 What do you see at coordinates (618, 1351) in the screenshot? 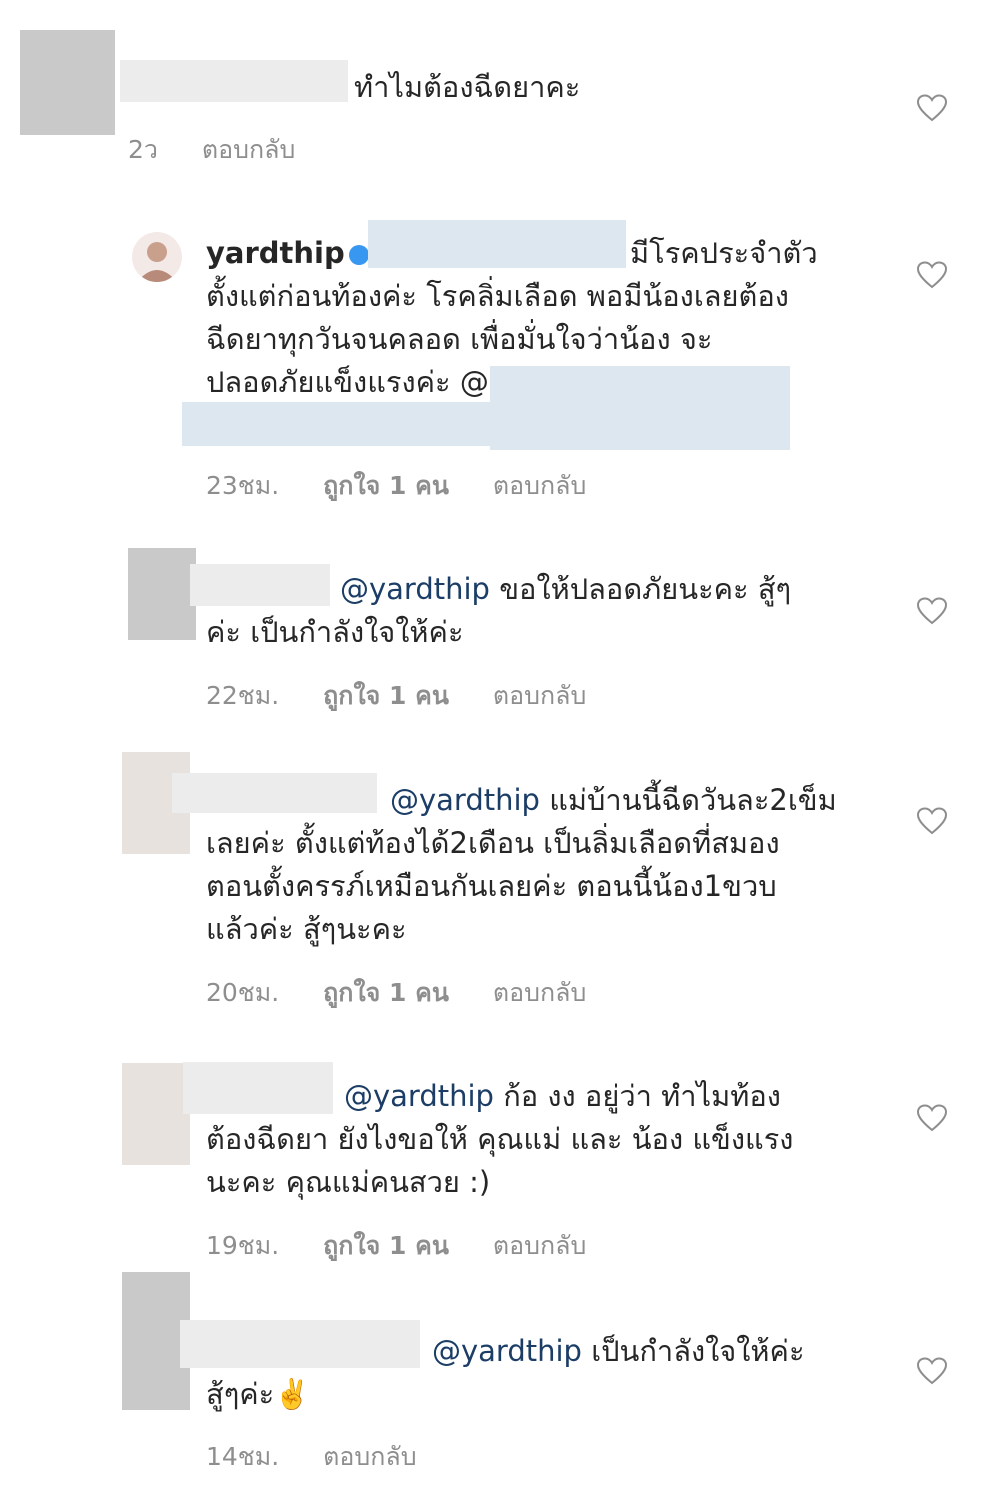
I see `comment-text-line: @yardthip เป็นกำลังใจให้ค่ะ` at bounding box center [618, 1351].